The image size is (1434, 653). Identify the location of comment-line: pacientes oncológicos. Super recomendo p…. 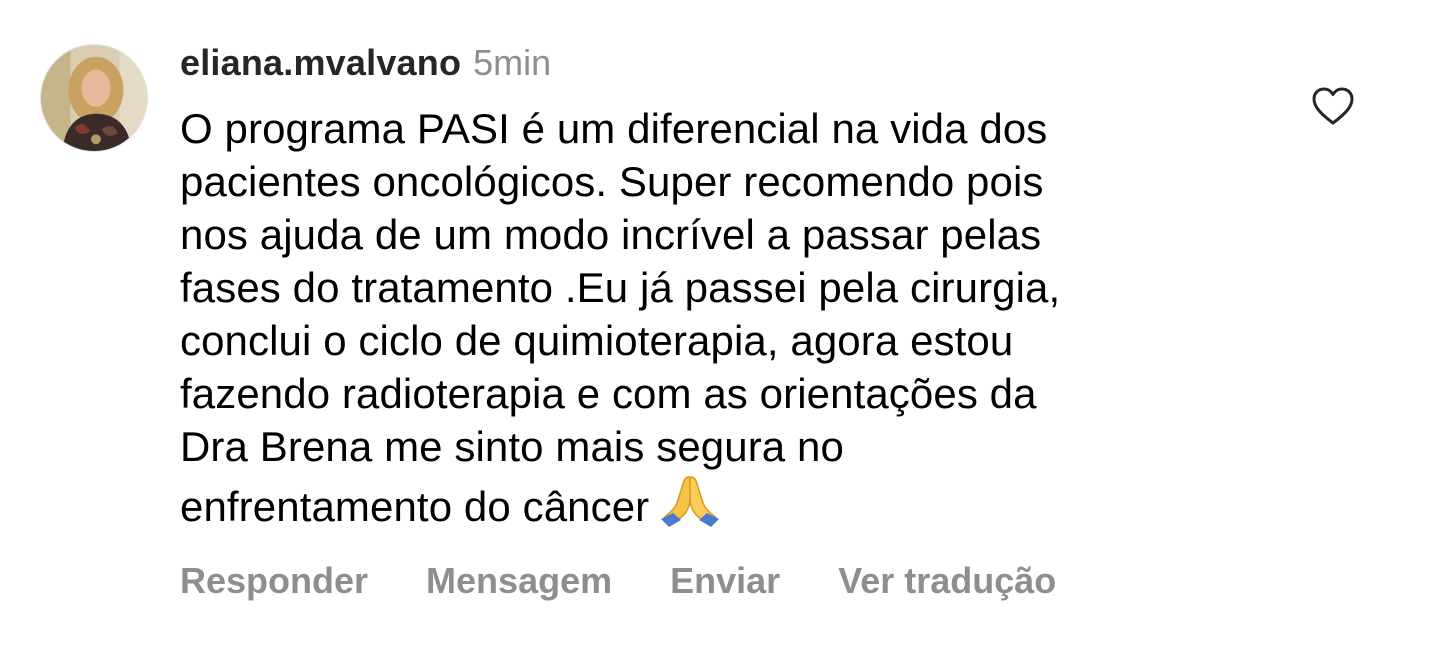
(612, 181).